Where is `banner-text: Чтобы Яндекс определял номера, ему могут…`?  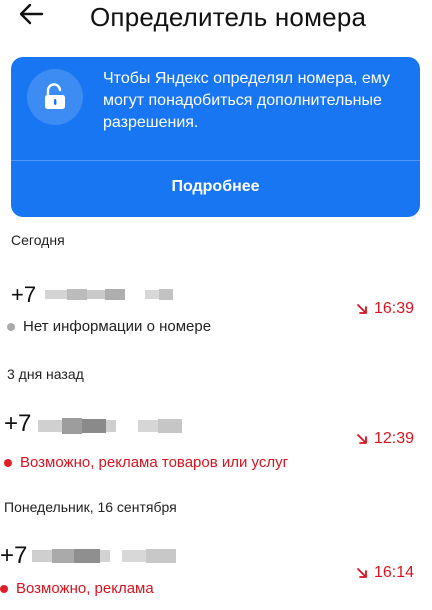
banner-text: Чтобы Яндекс определял номера, ему могут… is located at coordinates (246, 100).